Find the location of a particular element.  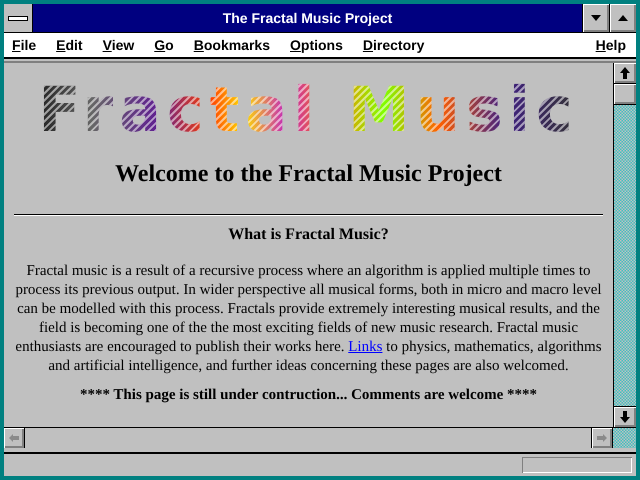

page-heading: Welcome to the Fractal Music Project is located at coordinates (308, 174).